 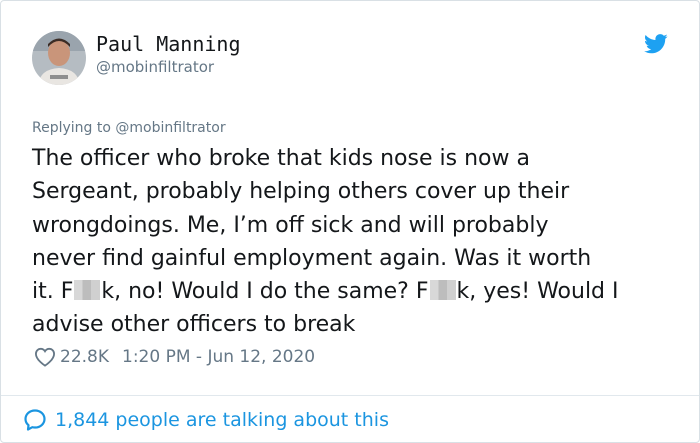 I want to click on timestamp: 1:20 PM - Jun 12, 2020, so click(x=218, y=357).